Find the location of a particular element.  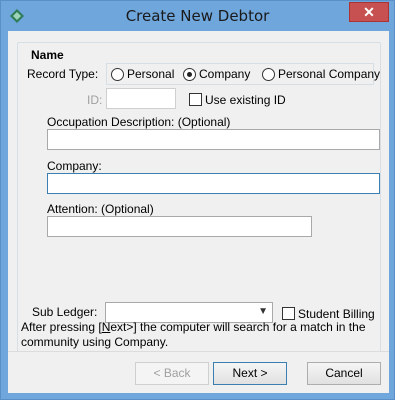

occupation-field-box is located at coordinates (213, 139).